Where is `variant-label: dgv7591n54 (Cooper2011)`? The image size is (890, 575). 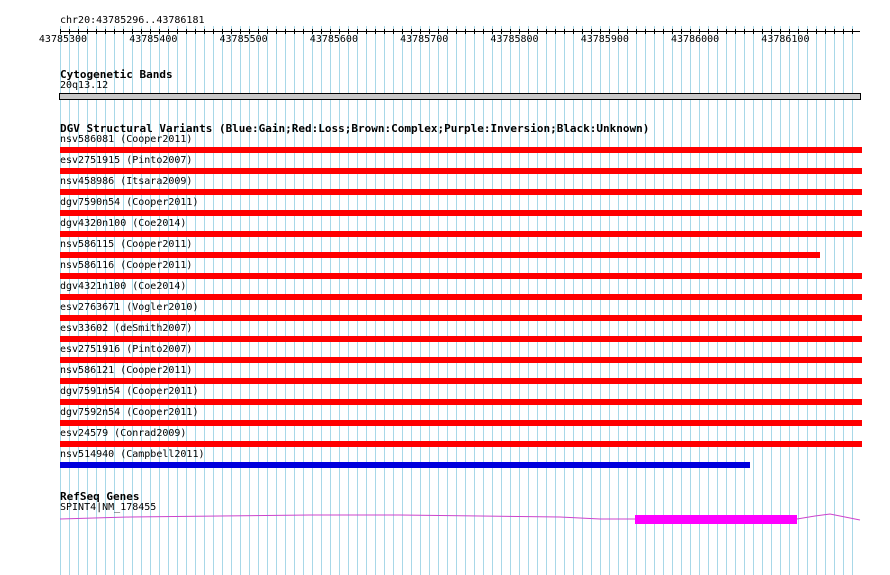 variant-label: dgv7591n54 (Cooper2011) is located at coordinates (129, 391).